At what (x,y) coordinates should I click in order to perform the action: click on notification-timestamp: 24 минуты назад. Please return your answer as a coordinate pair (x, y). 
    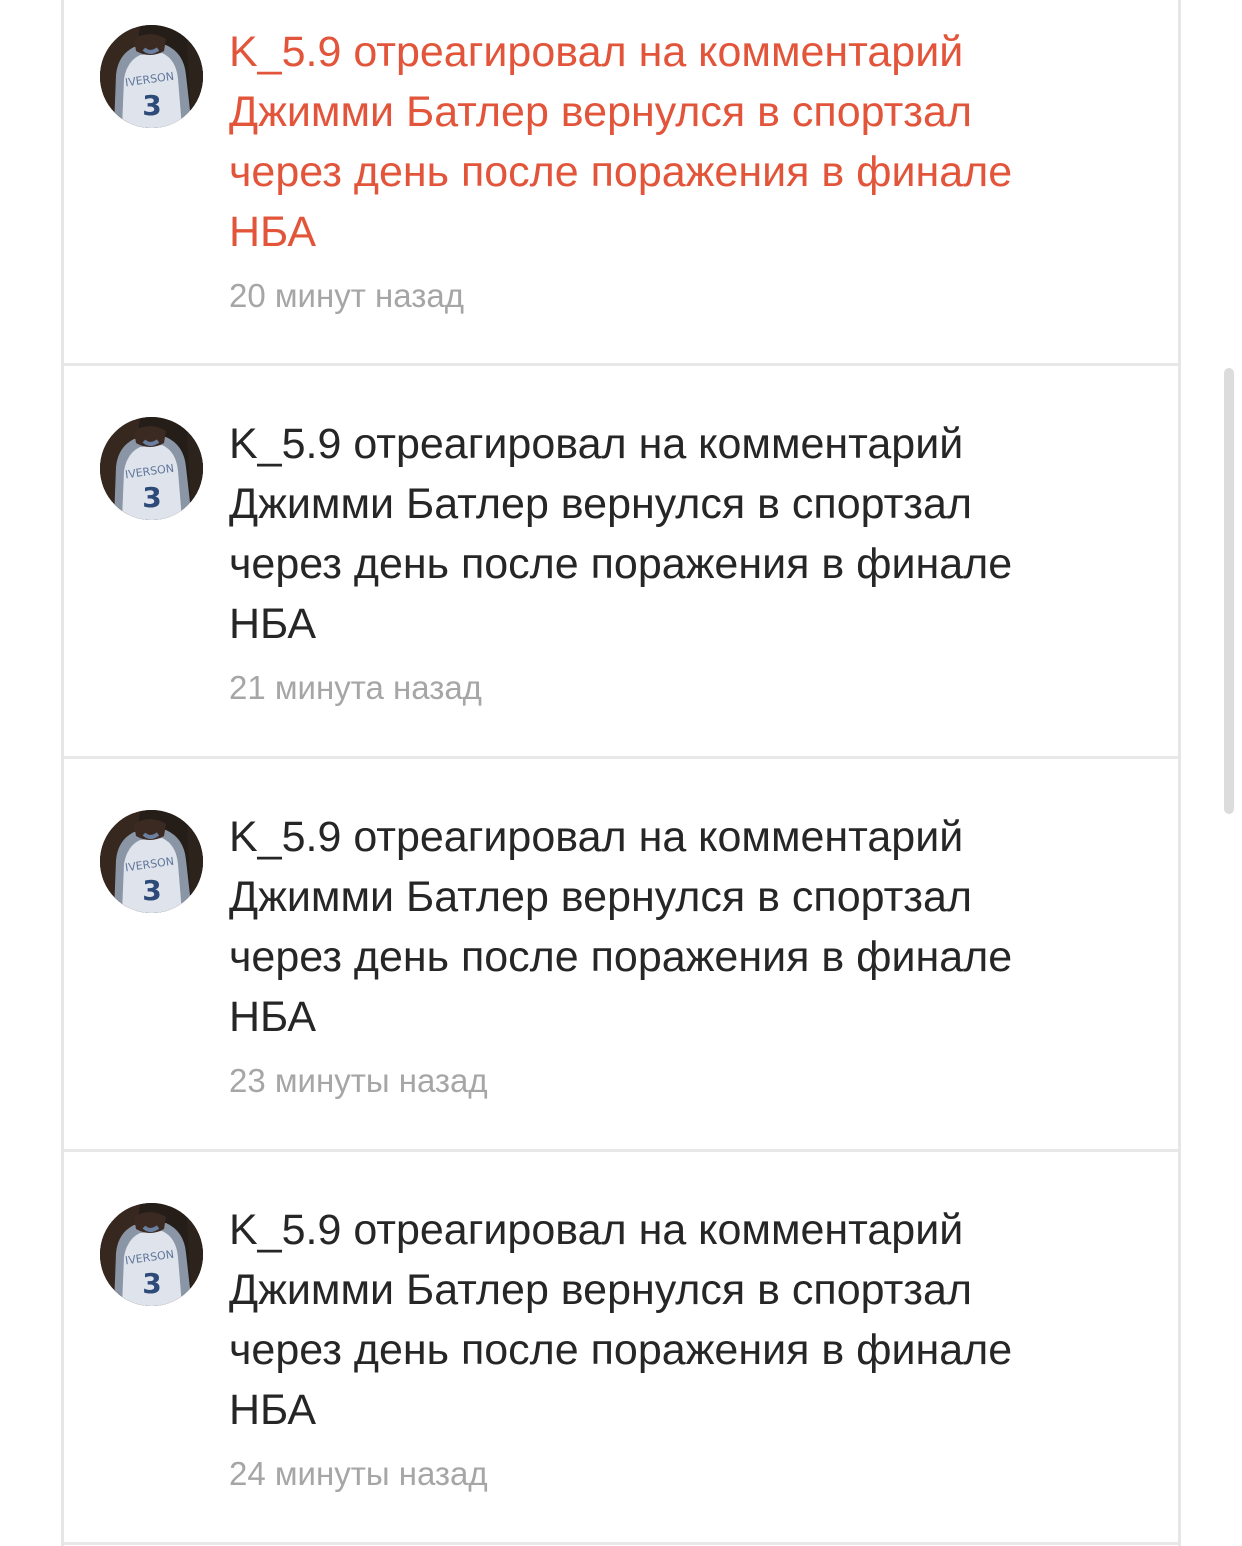
    Looking at the image, I should click on (358, 1473).